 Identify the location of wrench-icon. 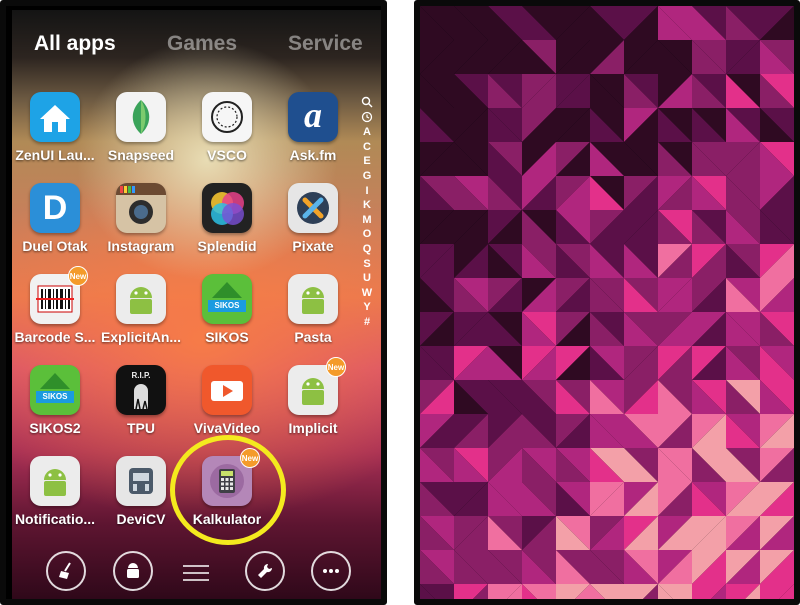
(265, 571).